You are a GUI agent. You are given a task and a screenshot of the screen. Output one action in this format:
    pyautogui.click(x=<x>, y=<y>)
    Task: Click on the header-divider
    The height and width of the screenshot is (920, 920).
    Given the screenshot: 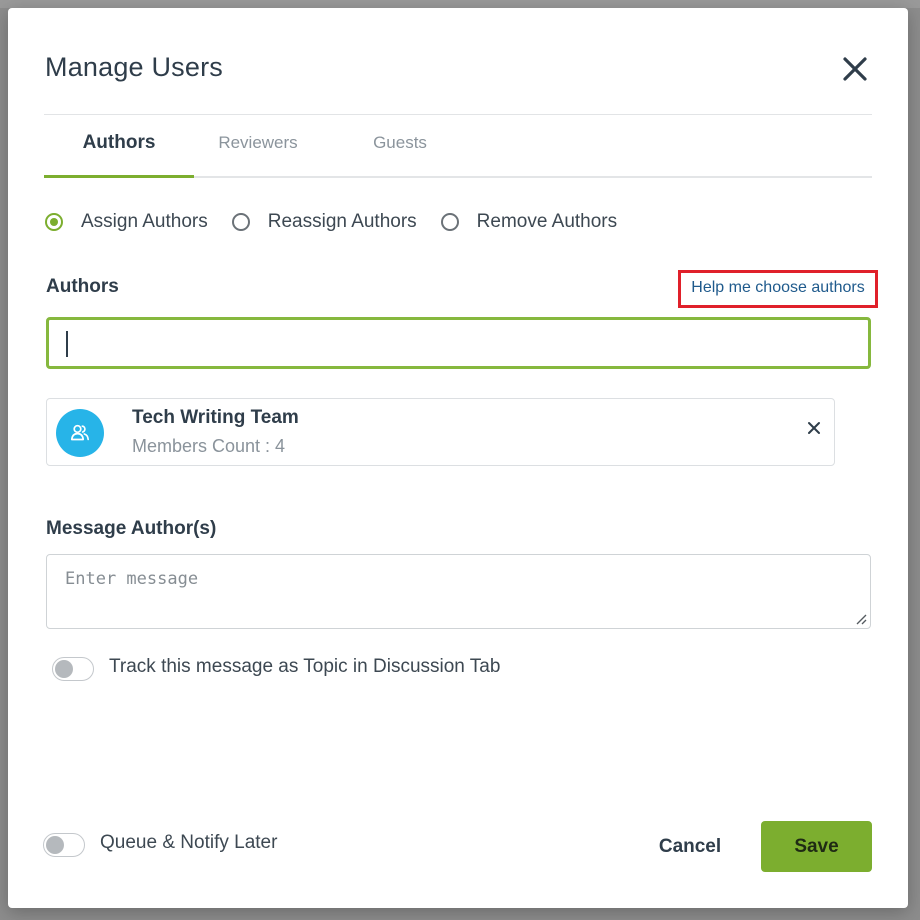 What is the action you would take?
    pyautogui.click(x=458, y=114)
    